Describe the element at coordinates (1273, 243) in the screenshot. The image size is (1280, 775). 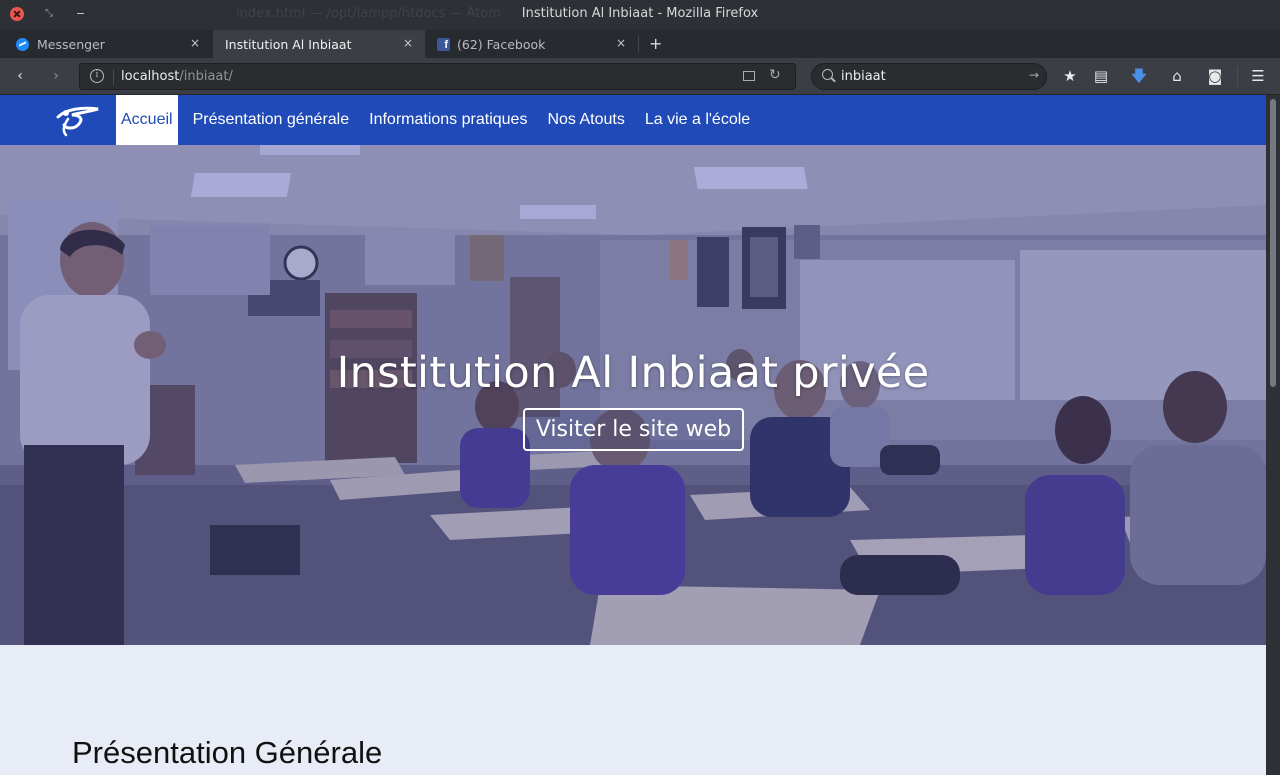
I see `scrollbar-thumb` at that location.